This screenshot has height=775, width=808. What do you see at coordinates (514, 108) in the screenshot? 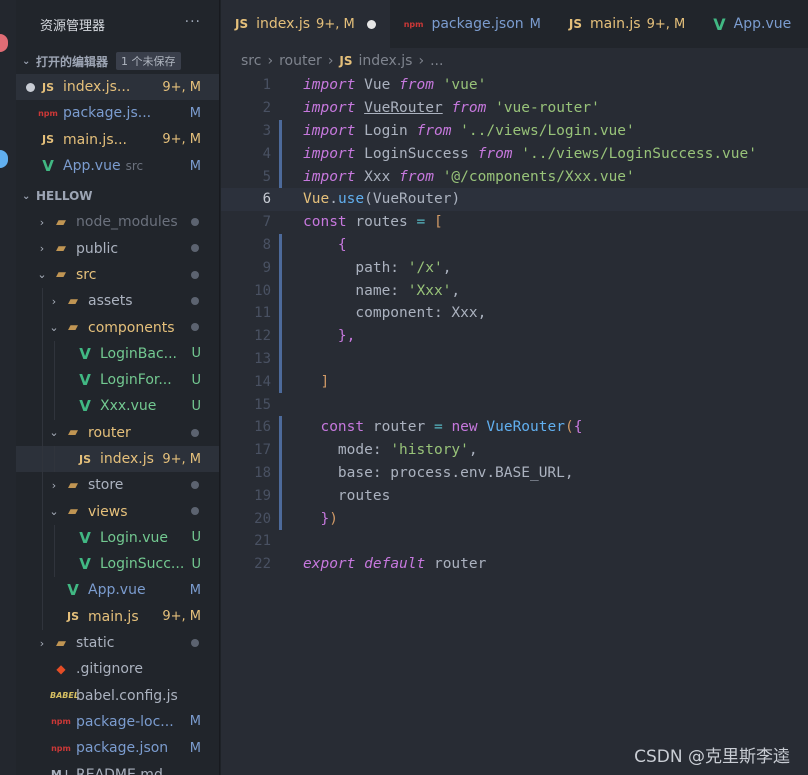
I see `code-line: 2 import VueRouter from 'vue-router'` at bounding box center [514, 108].